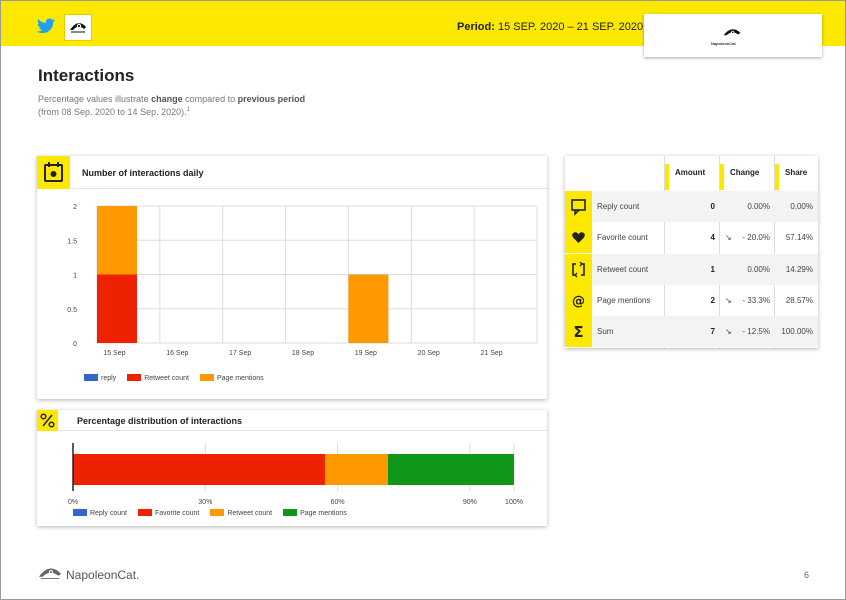 The height and width of the screenshot is (600, 846). Describe the element at coordinates (691, 206) in the screenshot. I see `table-row: Reply count 0 0.00% 0.00%` at that location.